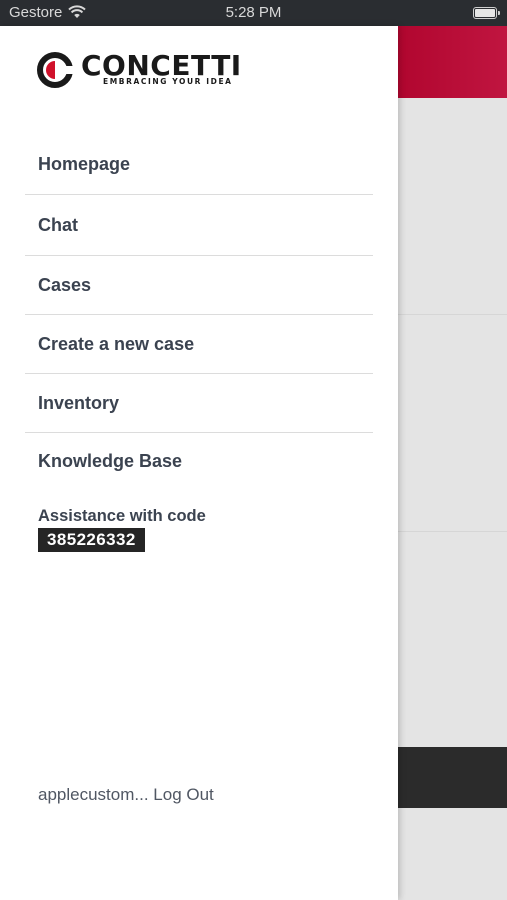  I want to click on battery-icon, so click(486, 13).